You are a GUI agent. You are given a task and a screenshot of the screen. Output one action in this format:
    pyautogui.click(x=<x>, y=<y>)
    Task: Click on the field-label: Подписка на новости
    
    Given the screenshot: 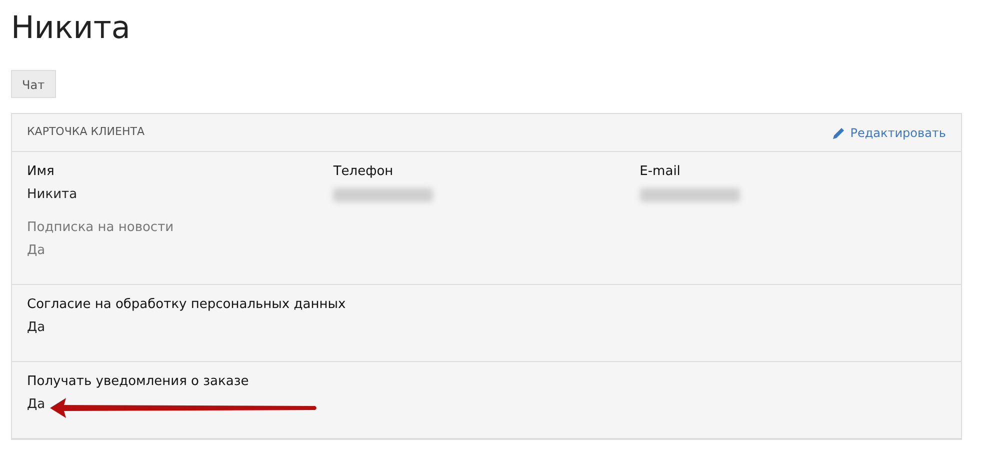 What is the action you would take?
    pyautogui.click(x=101, y=227)
    